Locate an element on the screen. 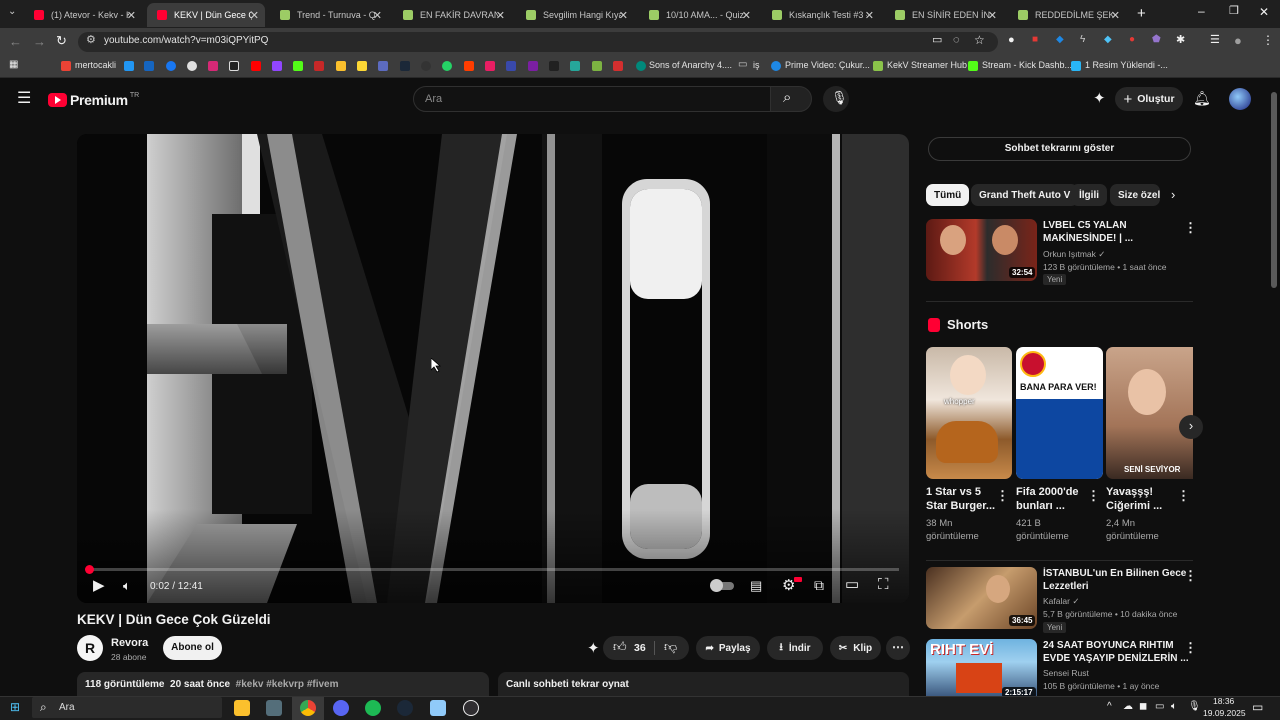  youtube-icon is located at coordinates (256, 66).